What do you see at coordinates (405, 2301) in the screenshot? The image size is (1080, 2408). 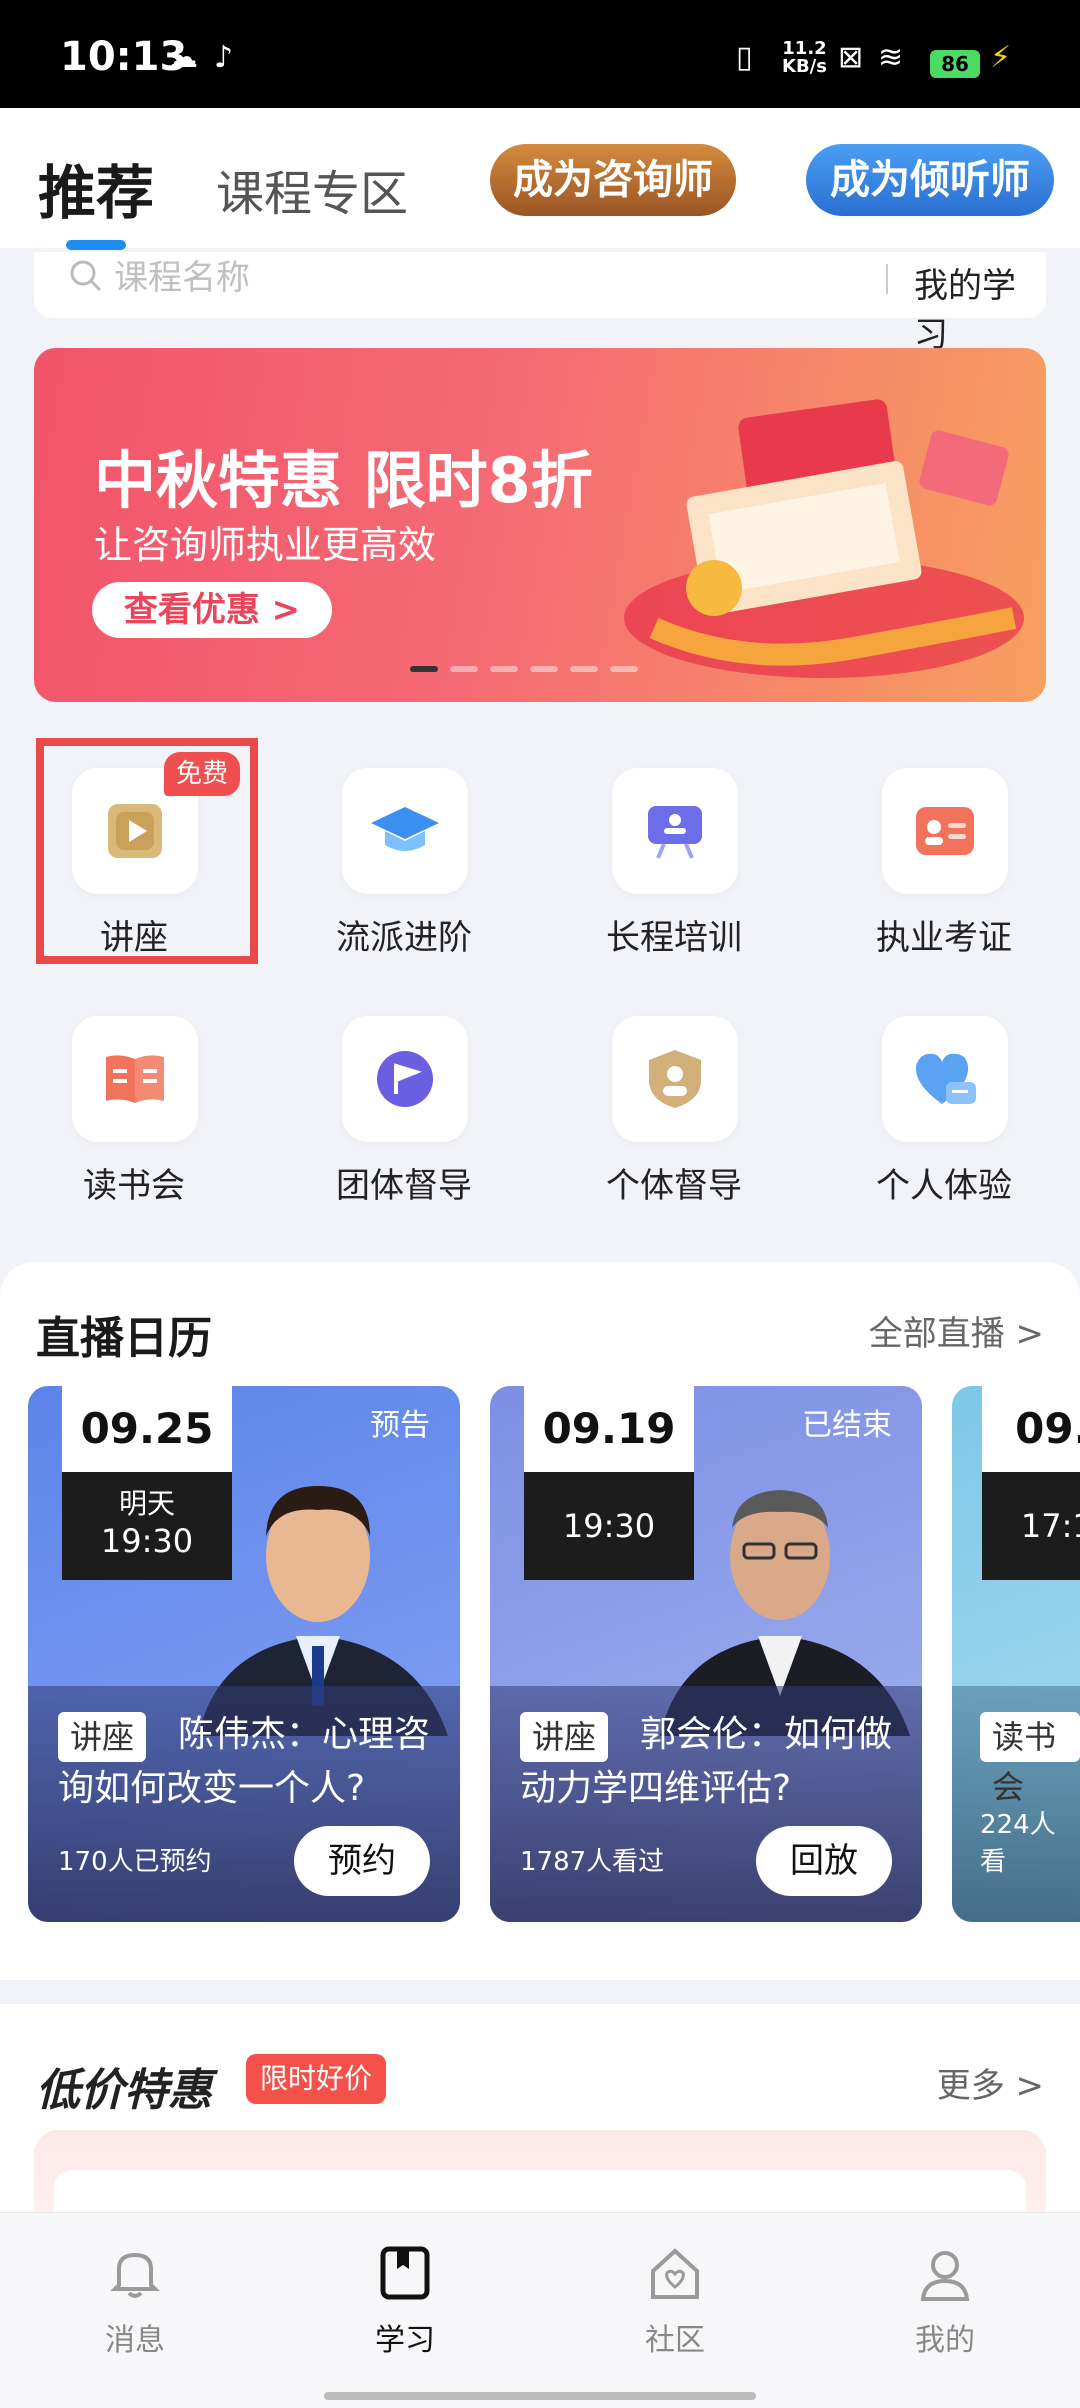 I see `nav-study: 学习` at bounding box center [405, 2301].